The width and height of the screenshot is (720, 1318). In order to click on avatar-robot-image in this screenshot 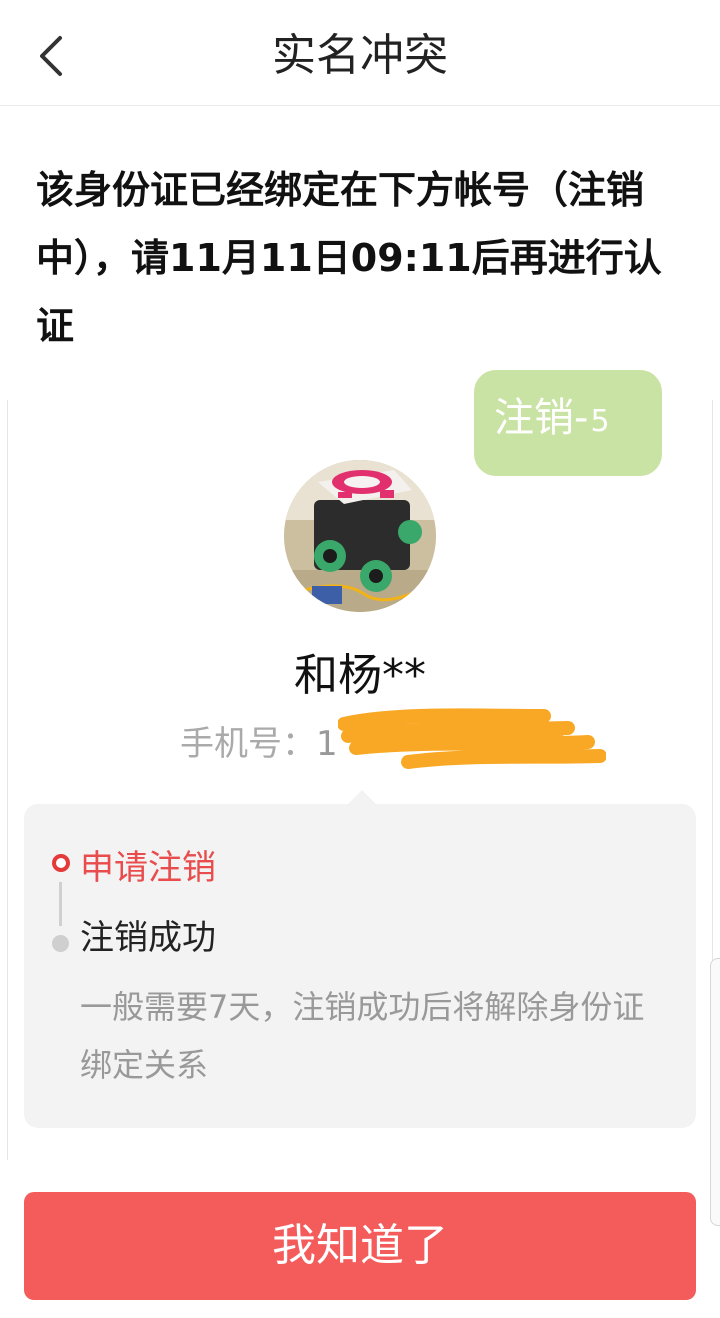, I will do `click(360, 536)`.